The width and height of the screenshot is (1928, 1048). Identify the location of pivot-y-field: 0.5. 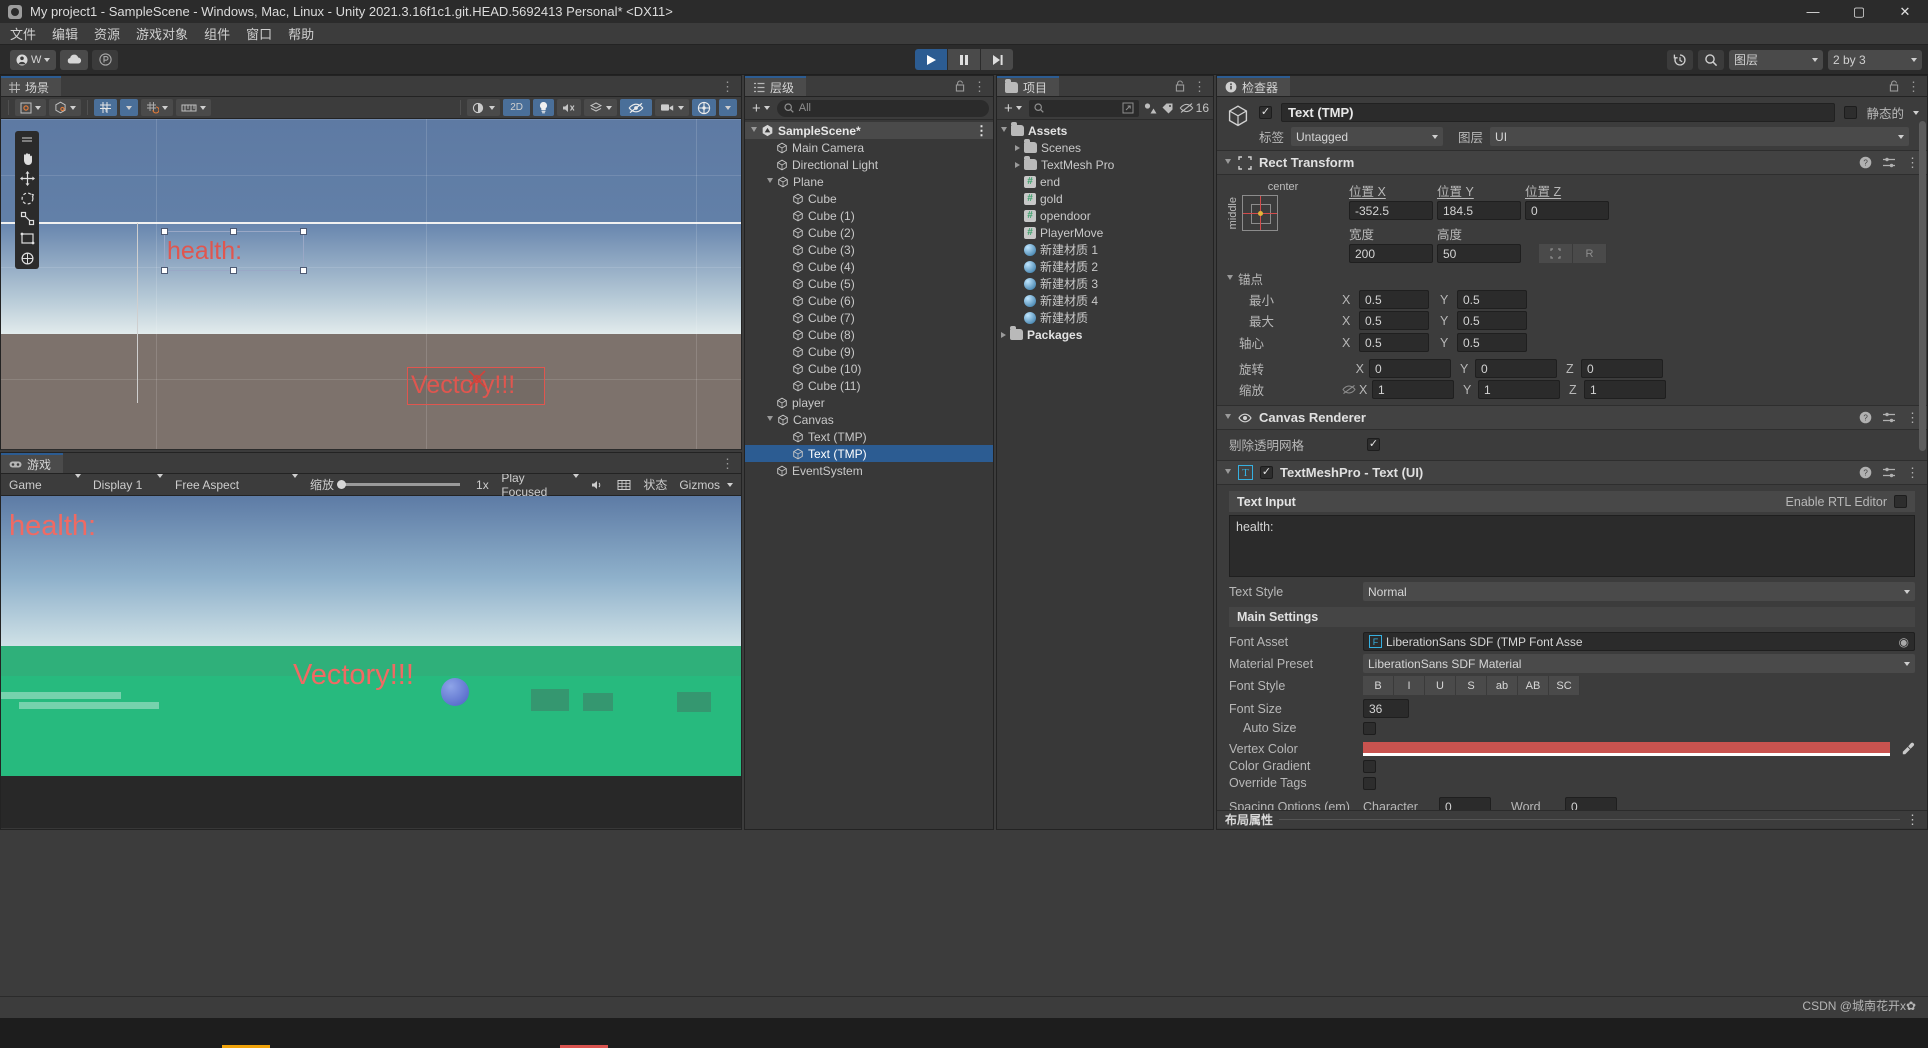
(1492, 342).